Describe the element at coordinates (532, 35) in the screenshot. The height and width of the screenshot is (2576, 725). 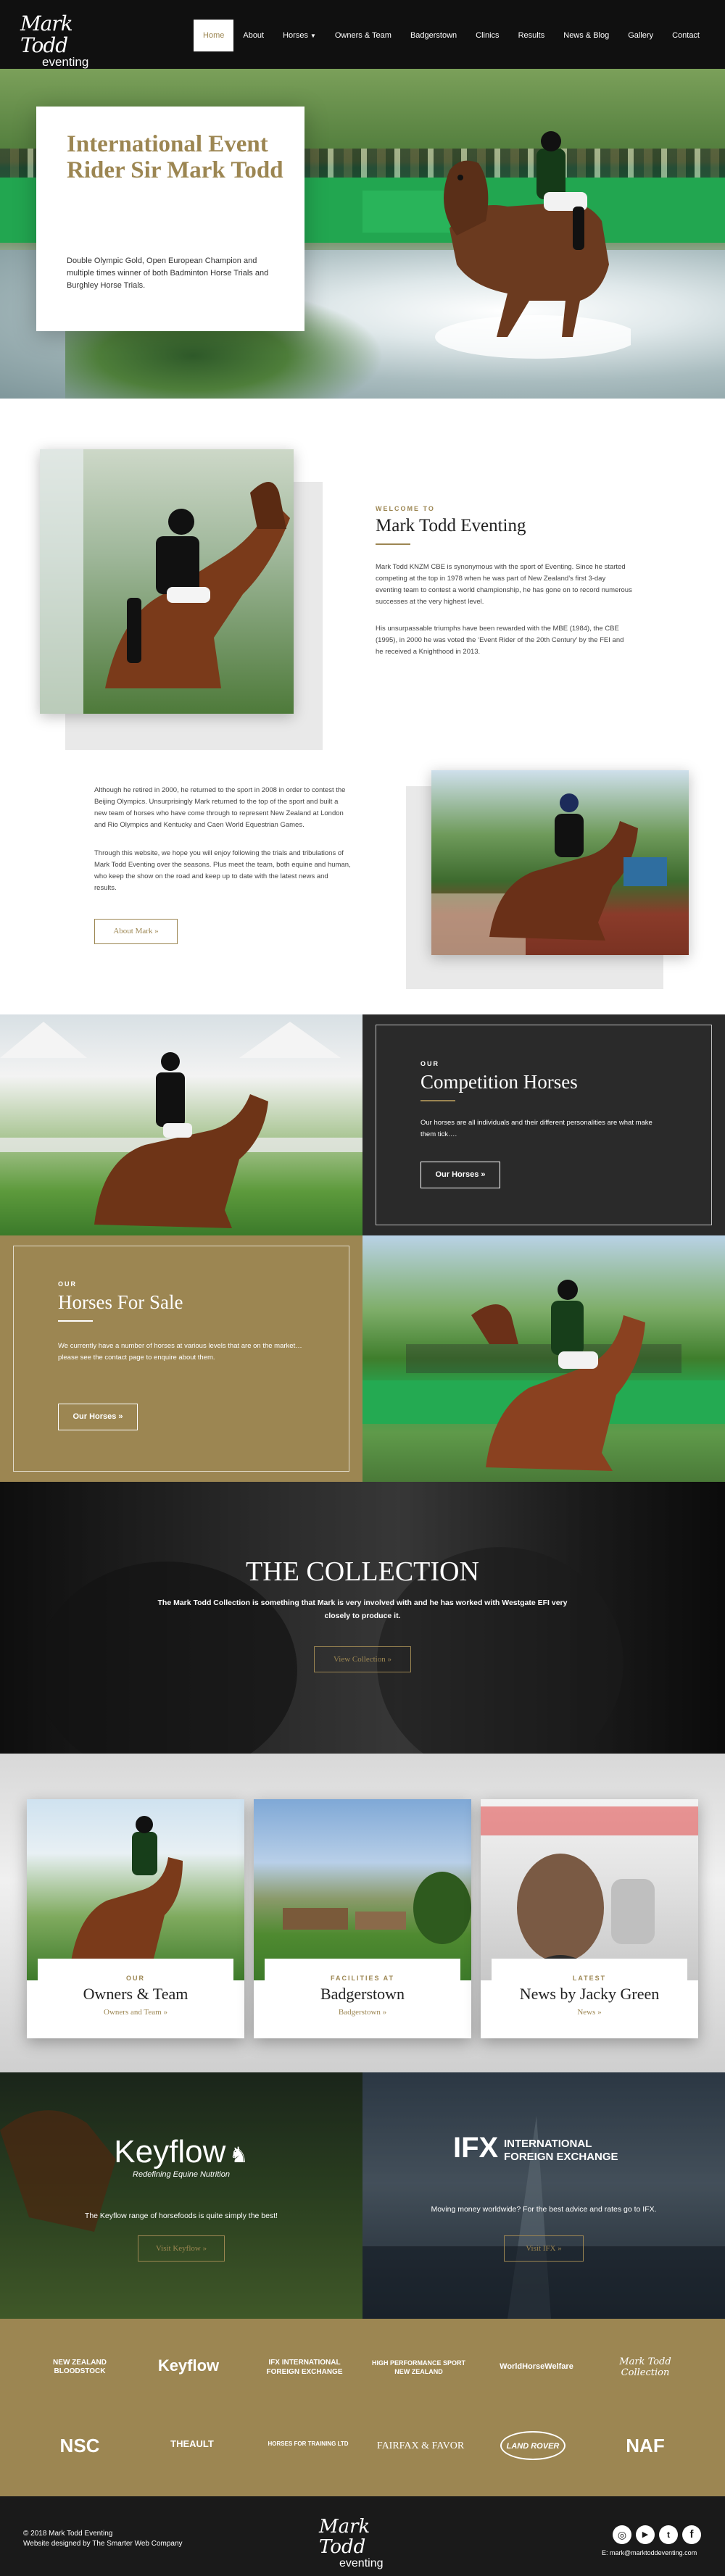
I see `nav-results: Results` at that location.